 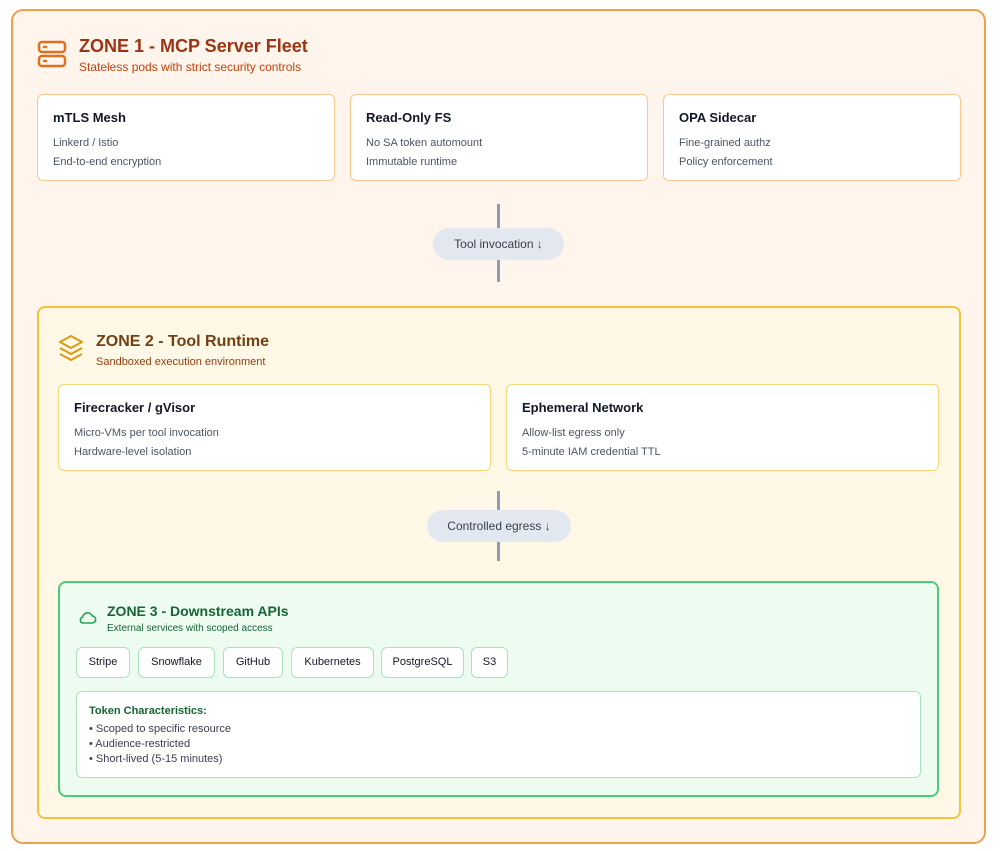 What do you see at coordinates (583, 407) in the screenshot?
I see `card-title: Ephemeral Network` at bounding box center [583, 407].